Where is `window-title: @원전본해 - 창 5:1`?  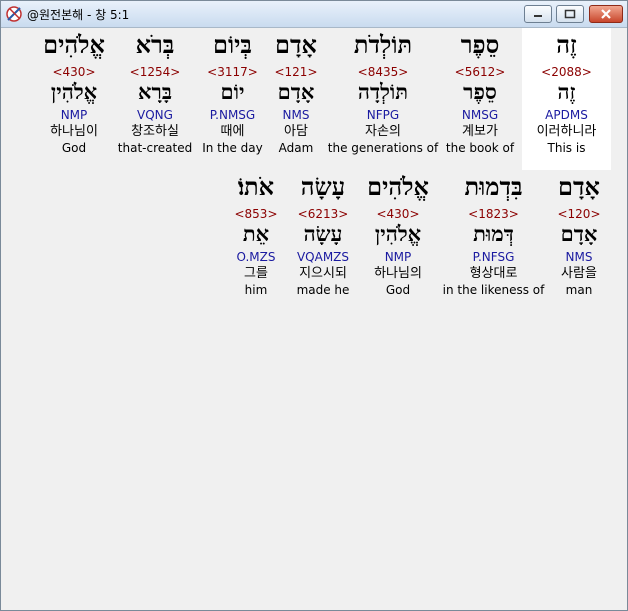
window-title: @원전본해 - 창 5:1 is located at coordinates (78, 15).